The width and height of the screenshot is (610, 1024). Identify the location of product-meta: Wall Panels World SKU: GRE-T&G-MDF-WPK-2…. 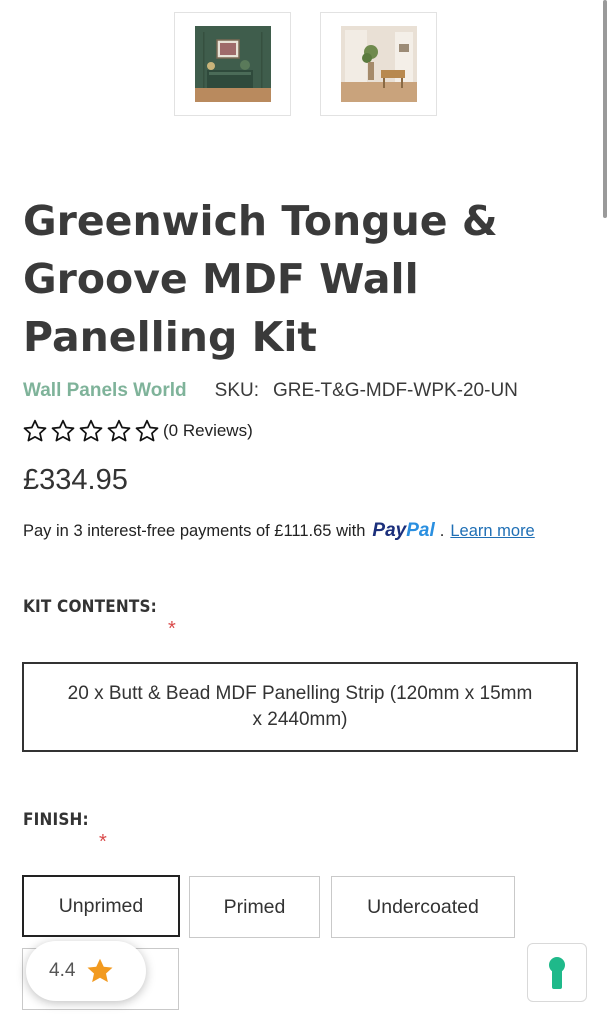
(270, 391).